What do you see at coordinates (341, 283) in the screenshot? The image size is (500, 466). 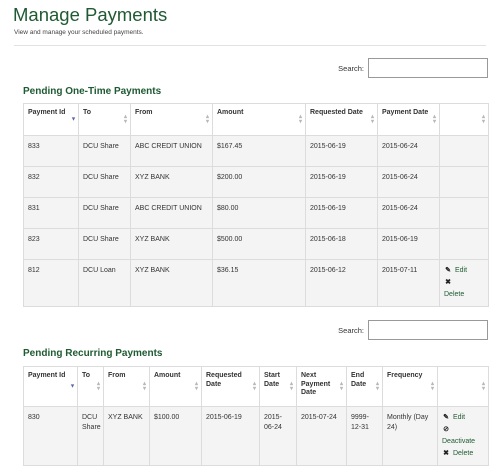 I see `cell-requested-date: 2015-06-12` at bounding box center [341, 283].